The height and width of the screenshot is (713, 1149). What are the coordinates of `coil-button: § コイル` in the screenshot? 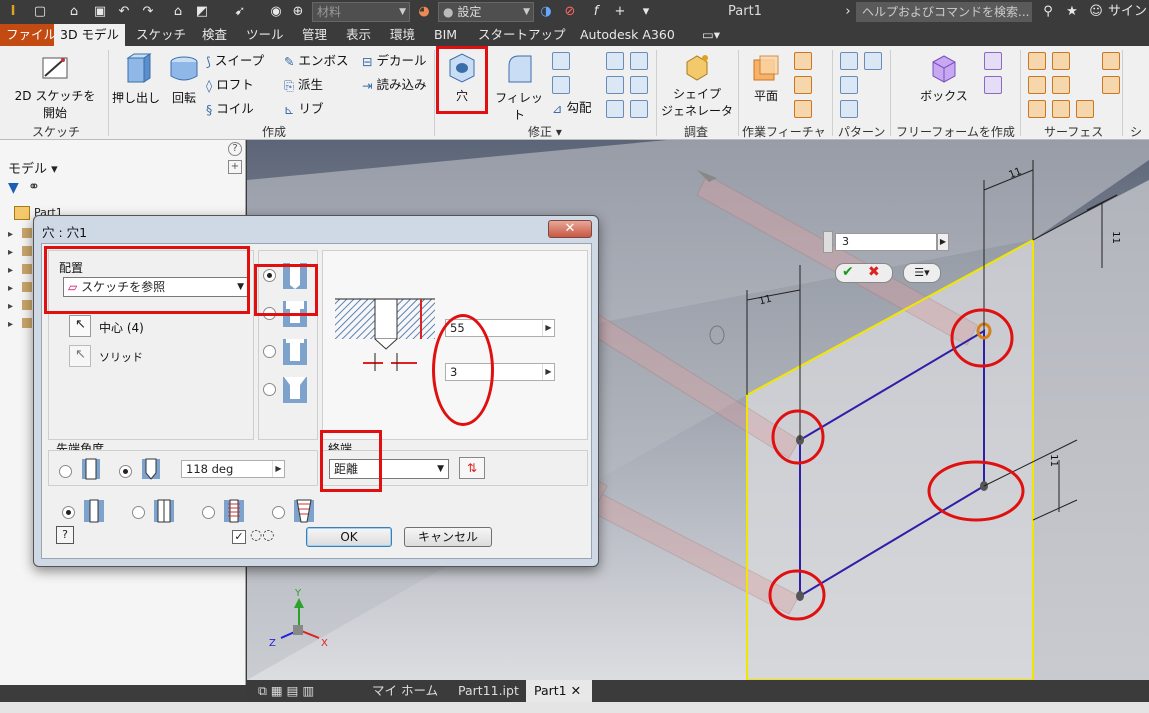 It's located at (230, 109).